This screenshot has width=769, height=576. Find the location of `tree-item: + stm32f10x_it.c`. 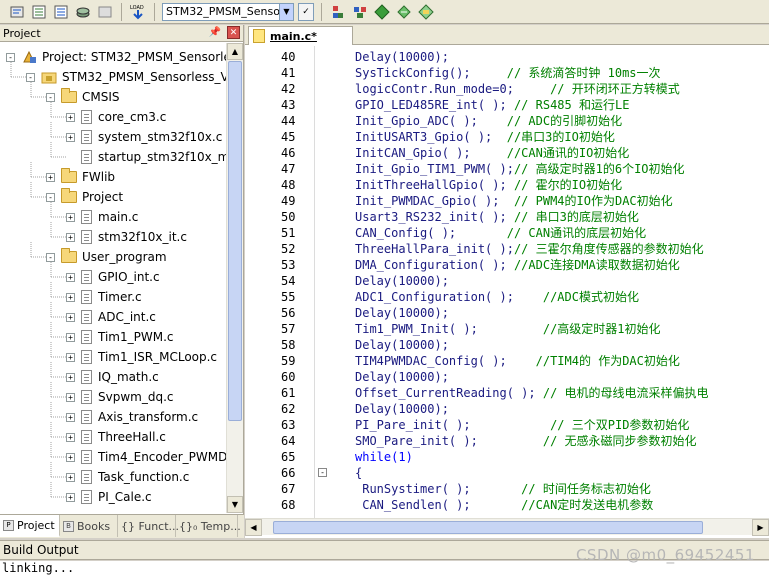

tree-item: + stm32f10x_it.c is located at coordinates (126, 237).